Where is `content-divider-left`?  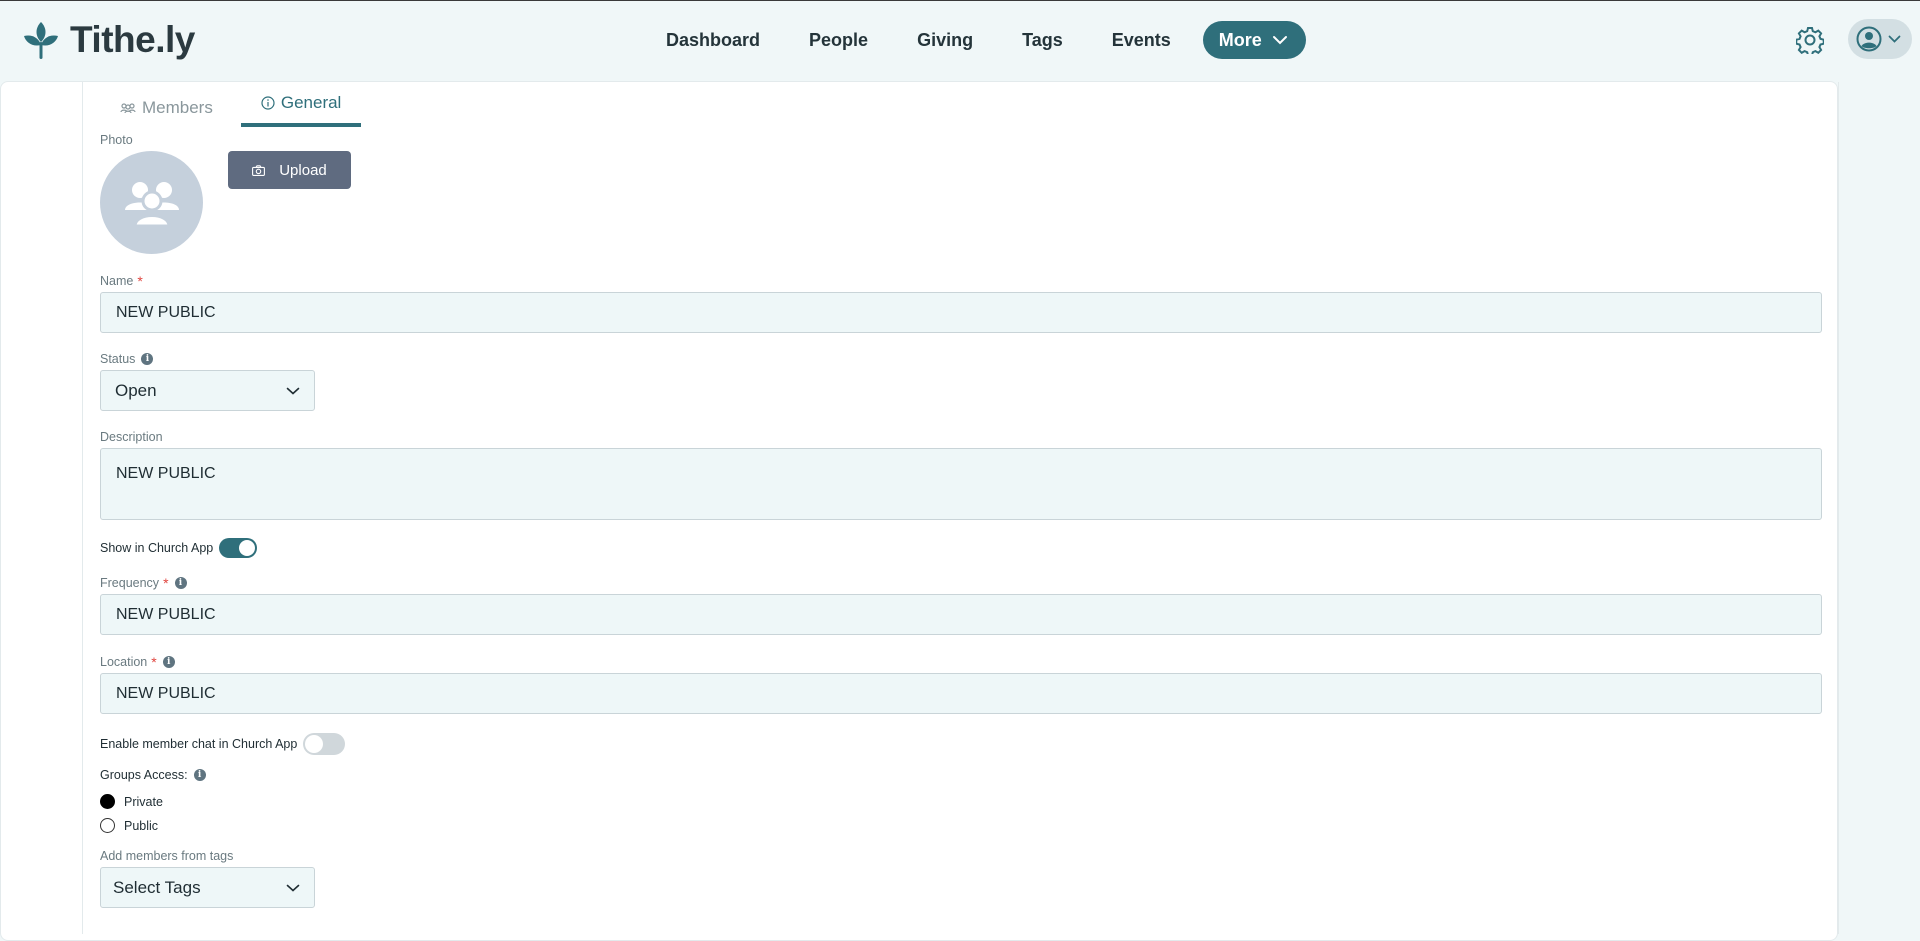 content-divider-left is located at coordinates (82, 508).